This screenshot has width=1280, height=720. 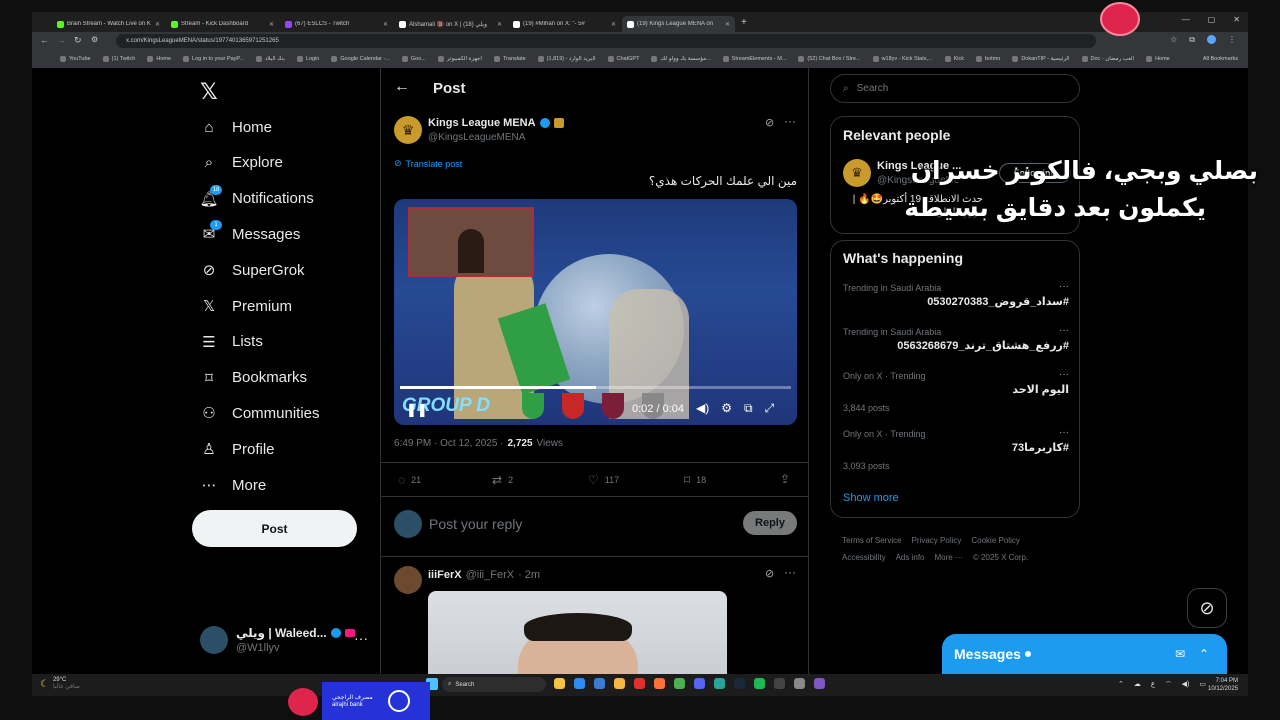 What do you see at coordinates (1084, 654) in the screenshot?
I see `messages-dock: Messages ✉ ⌃` at bounding box center [1084, 654].